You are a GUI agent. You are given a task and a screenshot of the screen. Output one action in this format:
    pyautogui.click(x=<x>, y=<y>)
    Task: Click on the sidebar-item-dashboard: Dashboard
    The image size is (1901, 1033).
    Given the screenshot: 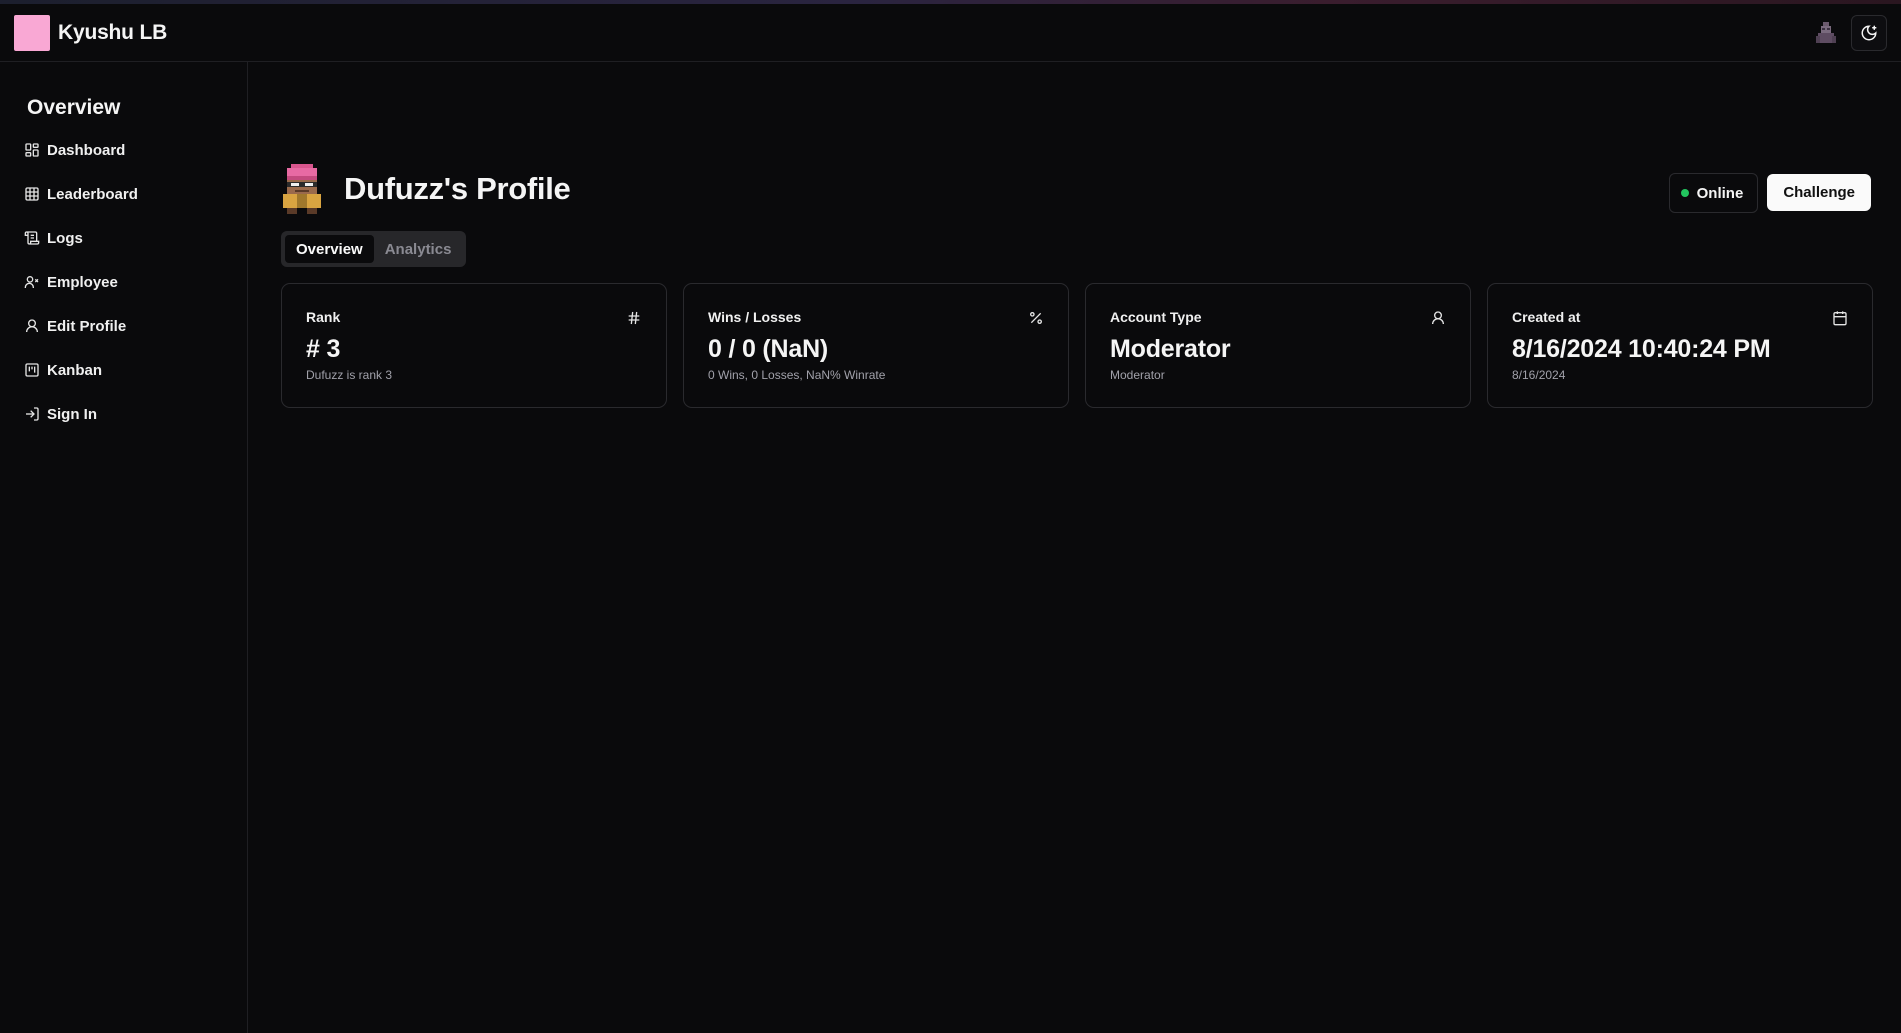 What is the action you would take?
    pyautogui.click(x=123, y=150)
    